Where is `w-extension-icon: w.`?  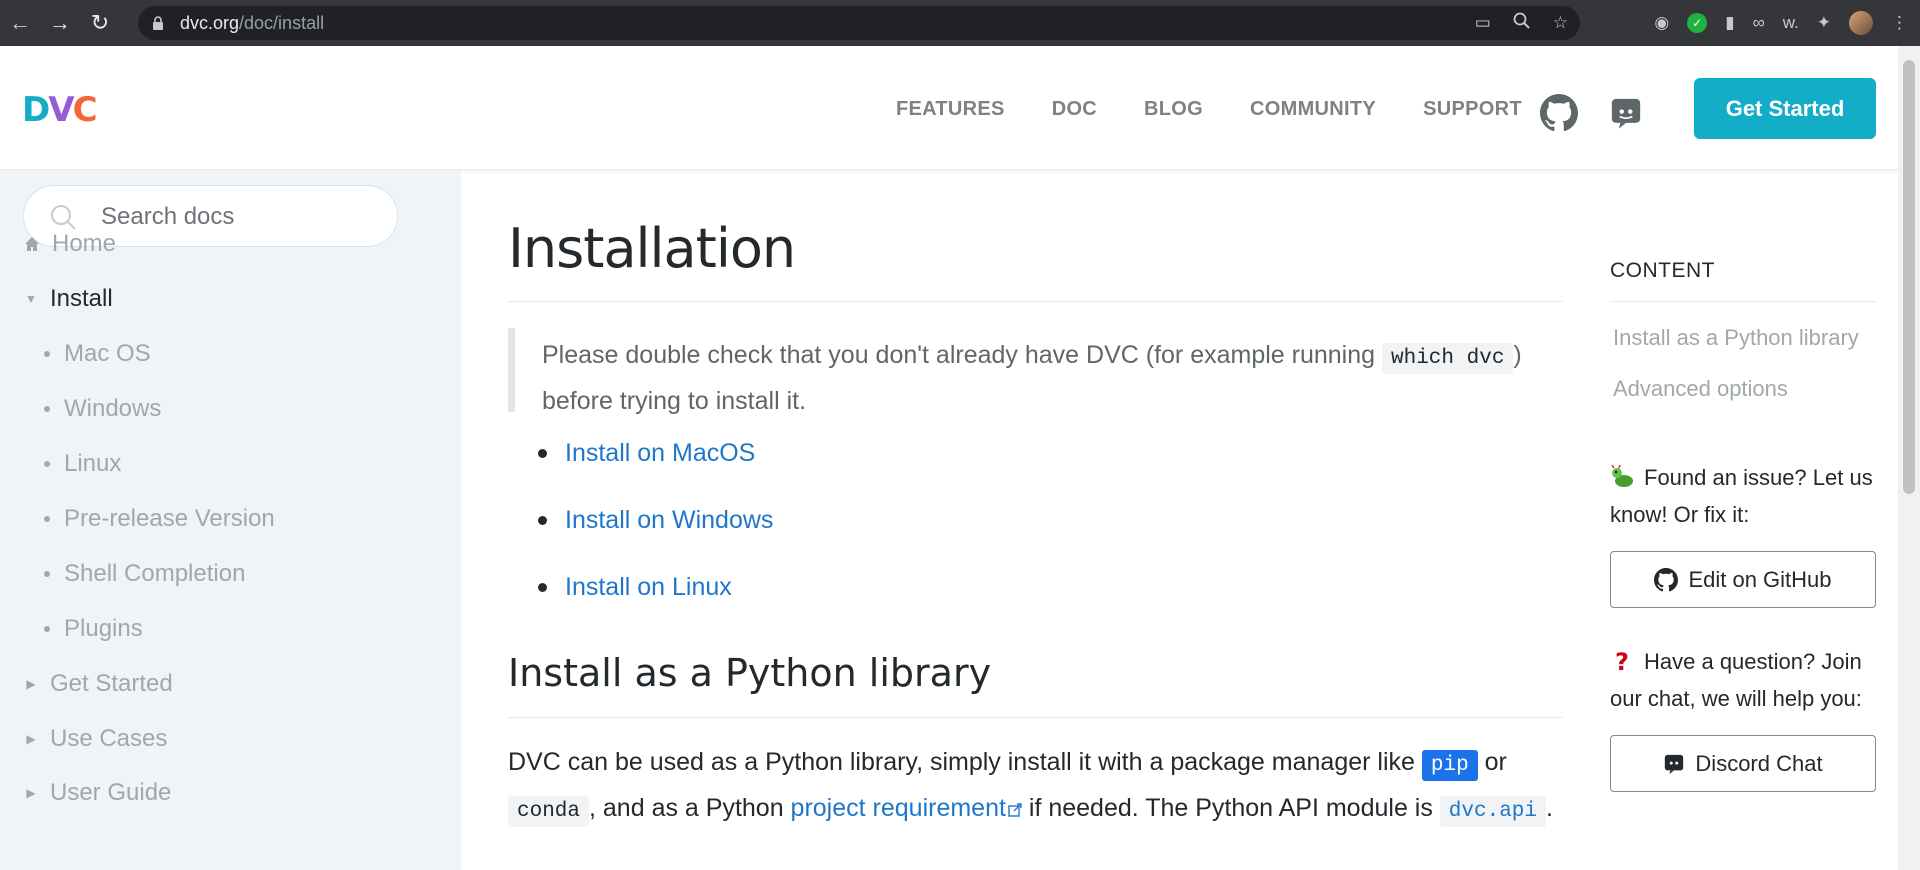
w-extension-icon: w. is located at coordinates (1791, 23).